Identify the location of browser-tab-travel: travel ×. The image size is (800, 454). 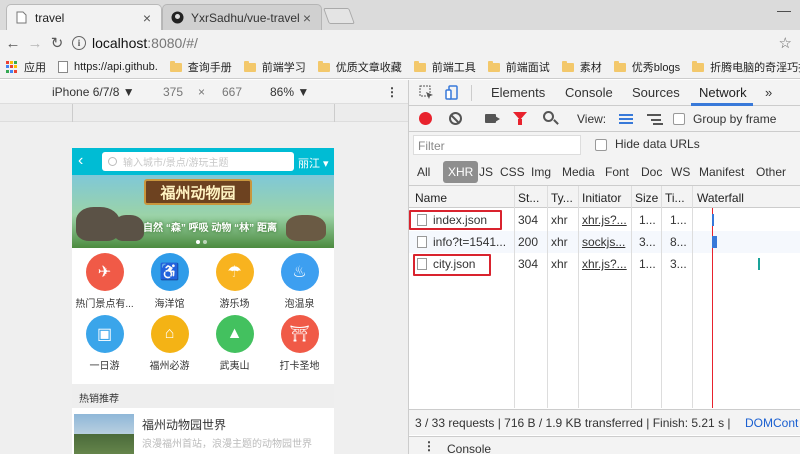
(84, 17).